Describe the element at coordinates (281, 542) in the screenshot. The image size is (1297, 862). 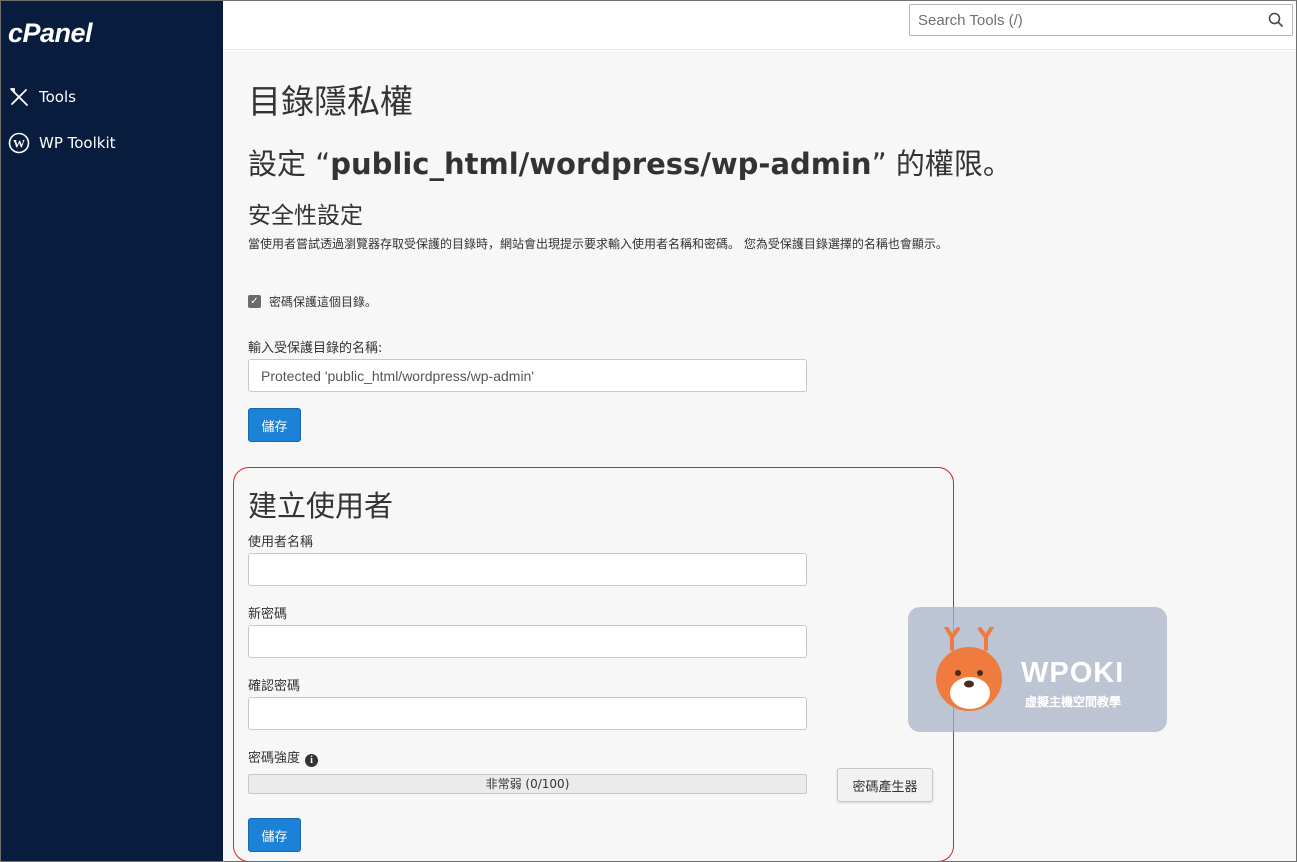
I see `username-label: 使用者名稱` at that location.